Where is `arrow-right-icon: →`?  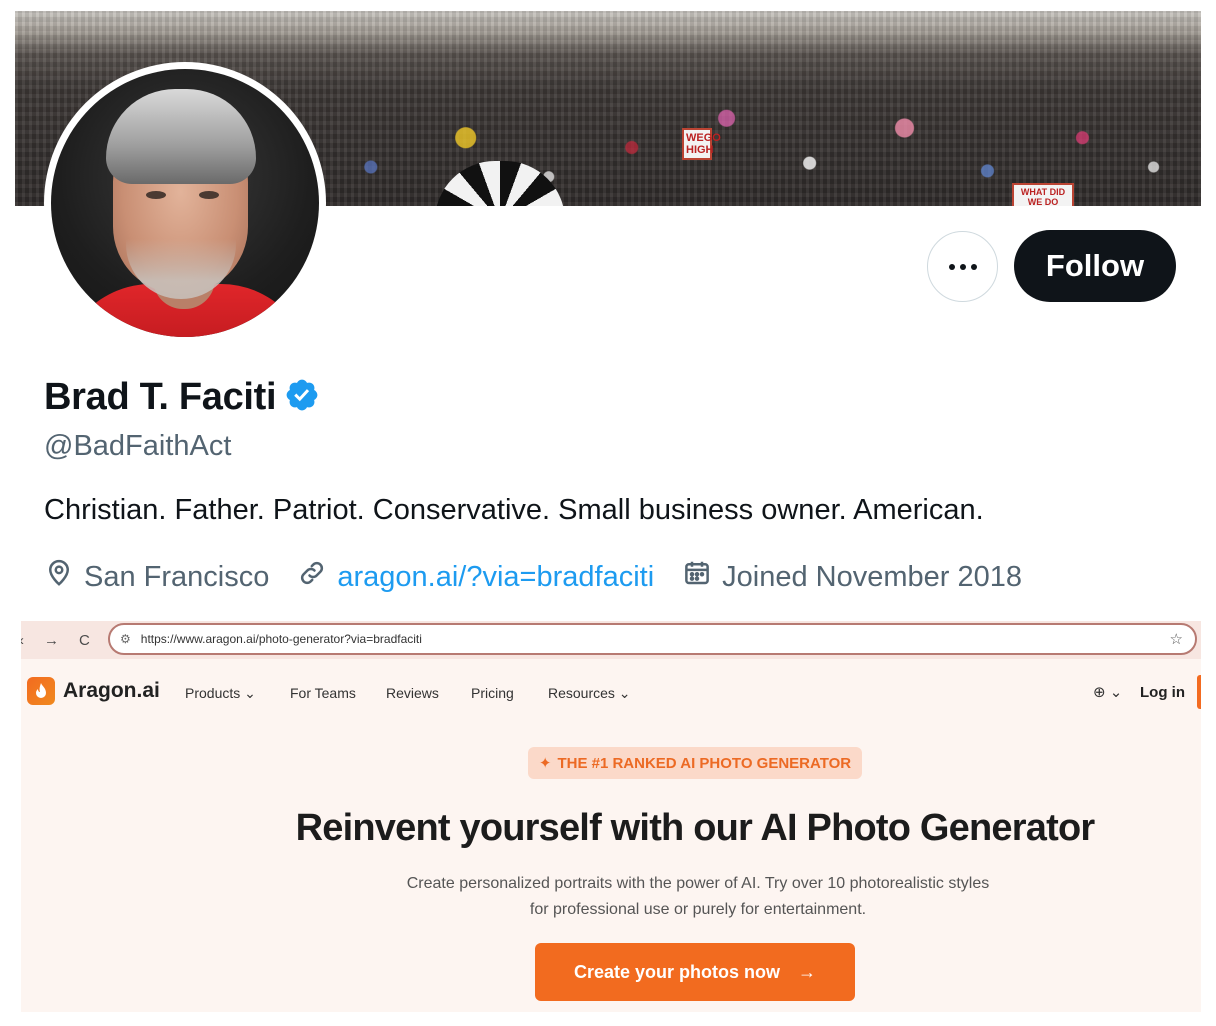
arrow-right-icon: → is located at coordinates (807, 971).